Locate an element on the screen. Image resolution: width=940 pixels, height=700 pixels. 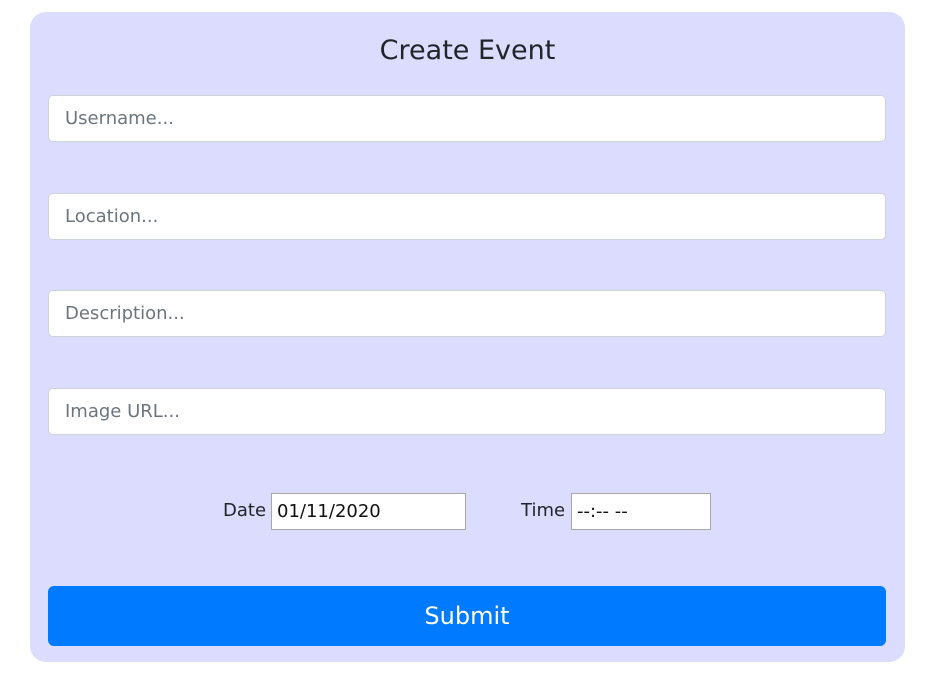
page-title: Create Event is located at coordinates (467, 50).